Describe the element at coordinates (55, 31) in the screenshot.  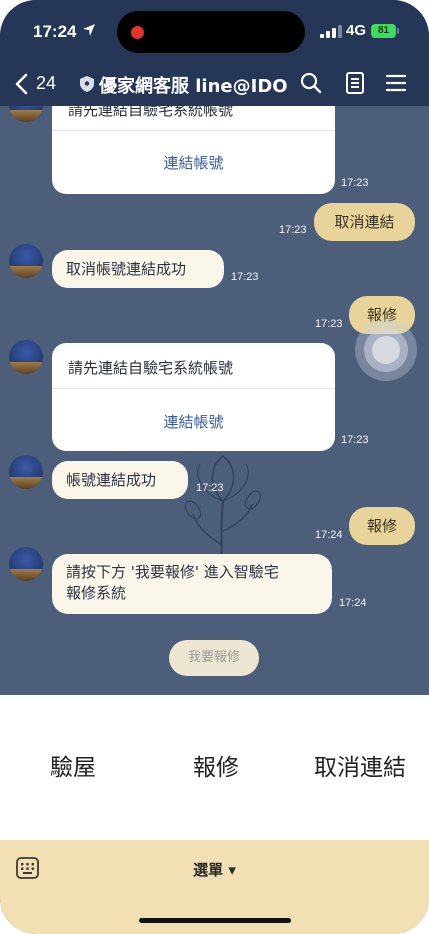
I see `status-time: 17:24` at that location.